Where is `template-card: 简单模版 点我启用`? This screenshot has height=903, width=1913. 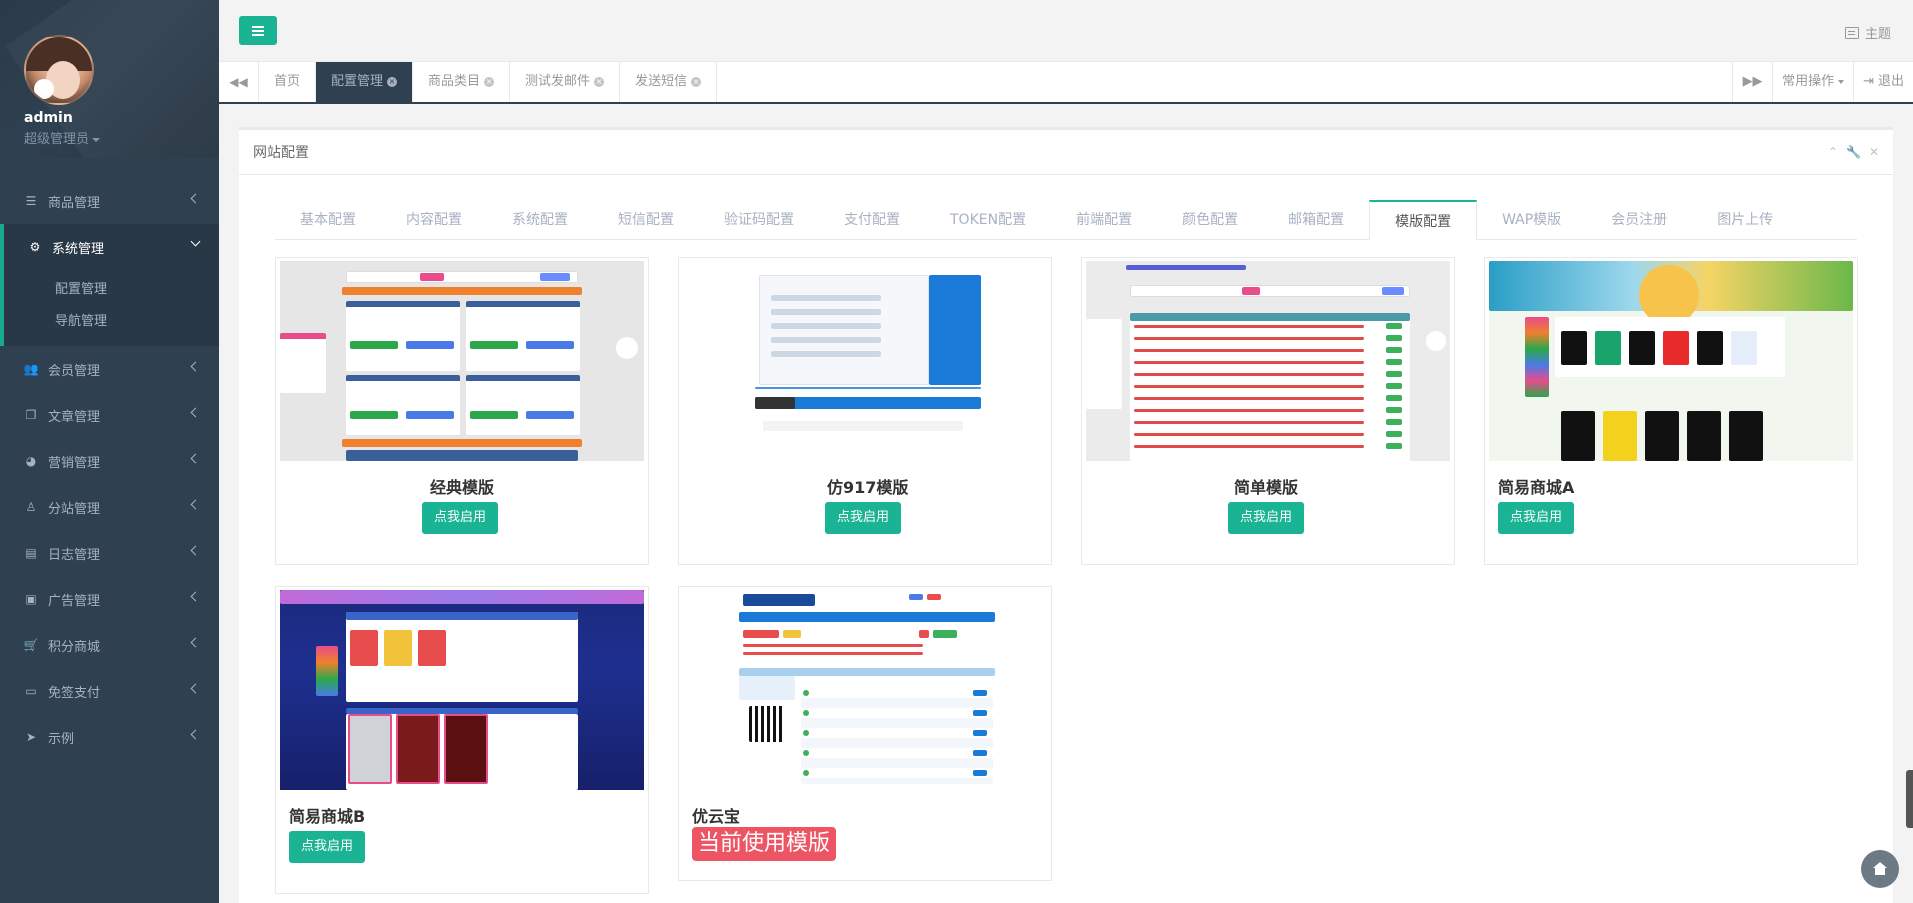
template-card: 简单模版 点我启用 is located at coordinates (1268, 411).